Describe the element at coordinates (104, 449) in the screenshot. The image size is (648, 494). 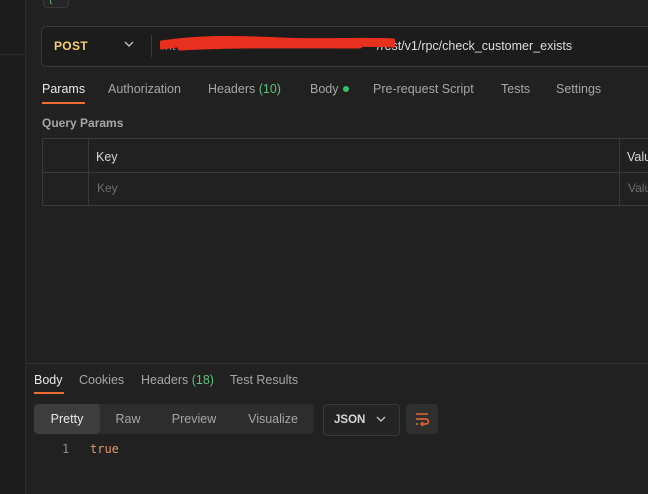
I see `response-body-value: true` at that location.